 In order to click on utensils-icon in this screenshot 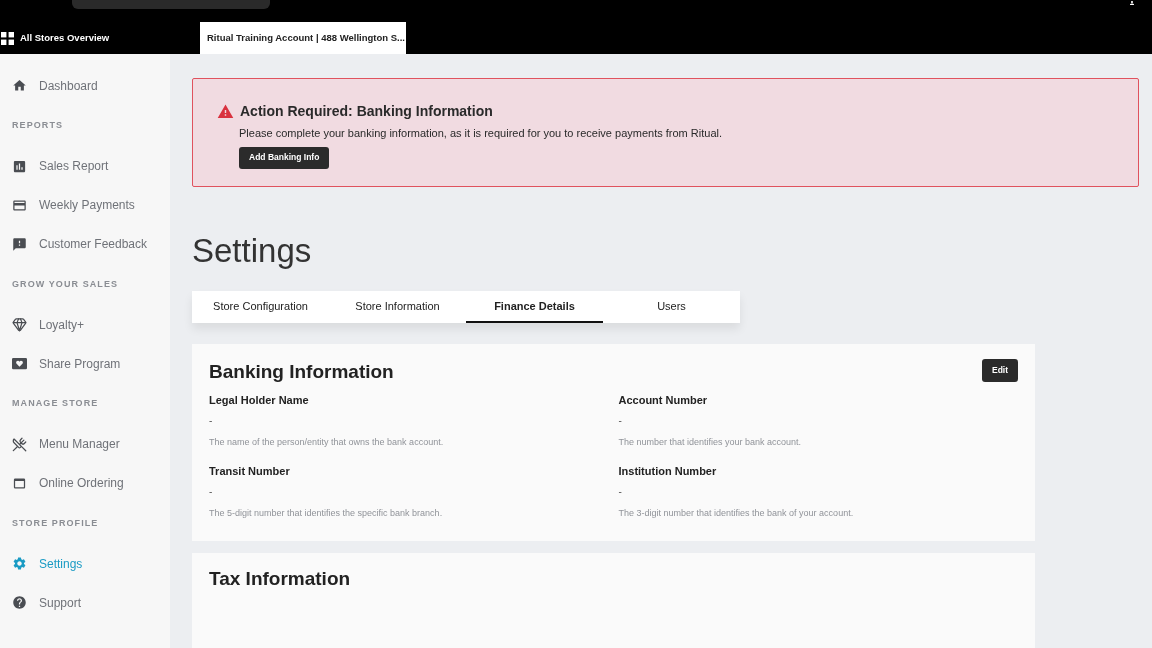, I will do `click(19, 444)`.